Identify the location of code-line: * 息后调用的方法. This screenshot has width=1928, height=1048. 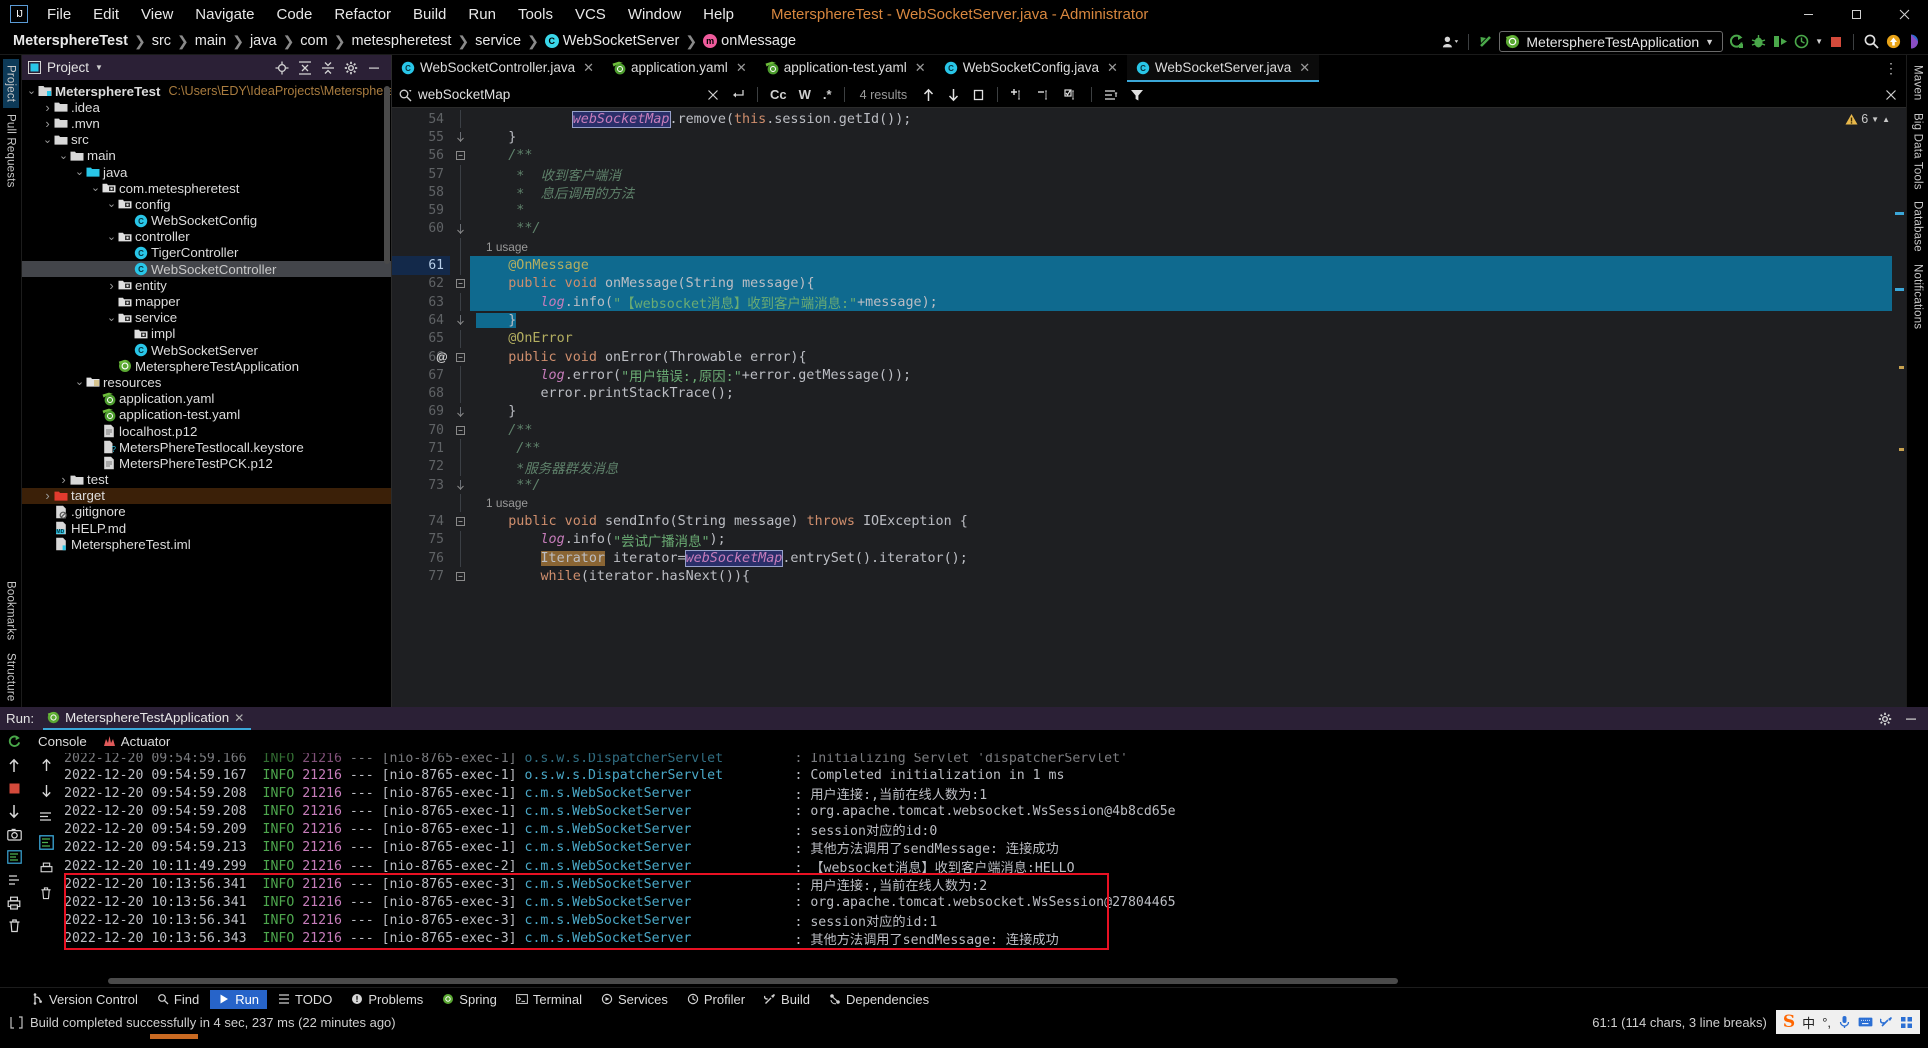
(1181, 192).